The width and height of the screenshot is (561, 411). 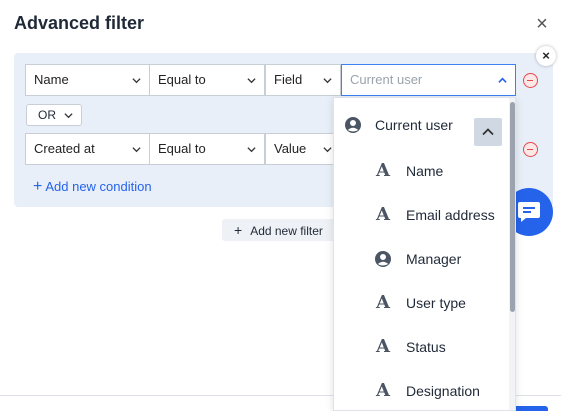 I want to click on dropdown-option: Manager, so click(x=421, y=260).